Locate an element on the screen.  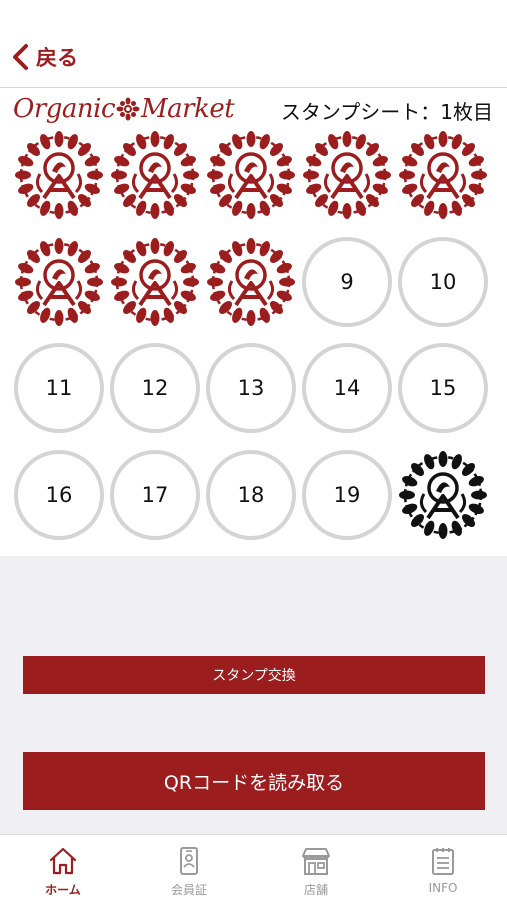
stamp-slot-number: 19 is located at coordinates (347, 494).